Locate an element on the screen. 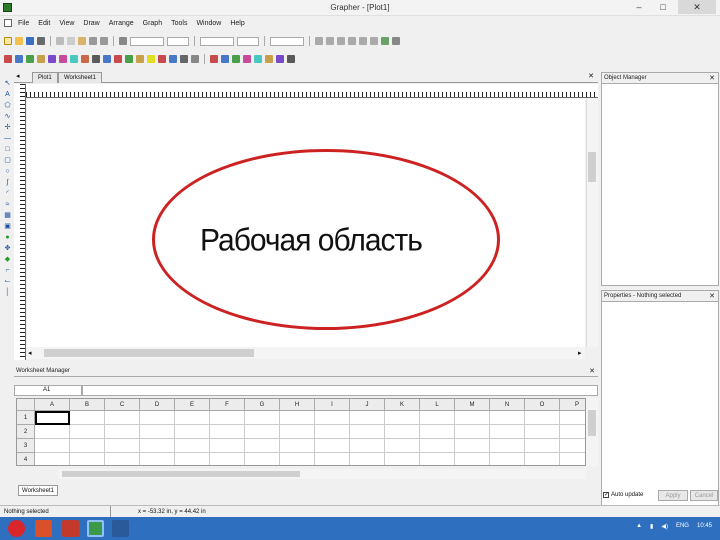 The height and width of the screenshot is (540, 720). column-header: I is located at coordinates (332, 405).